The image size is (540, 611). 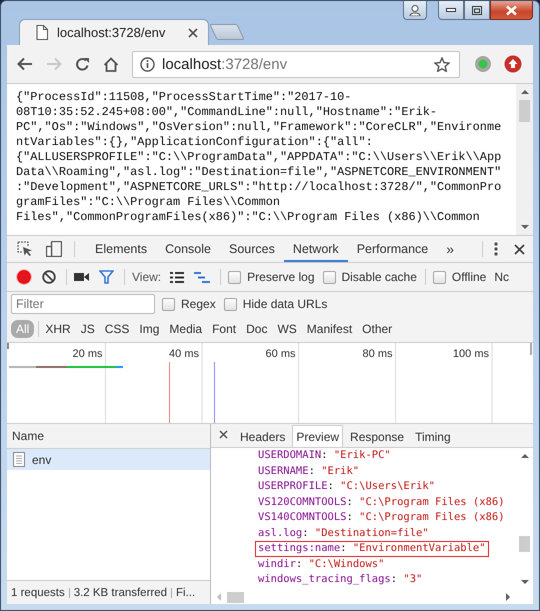 What do you see at coordinates (259, 172) in the screenshot?
I see `json-text-line: Data\\Roaming","asl.log":"Destination=file","ASPNETCORE_ENVIRONMENT"` at bounding box center [259, 172].